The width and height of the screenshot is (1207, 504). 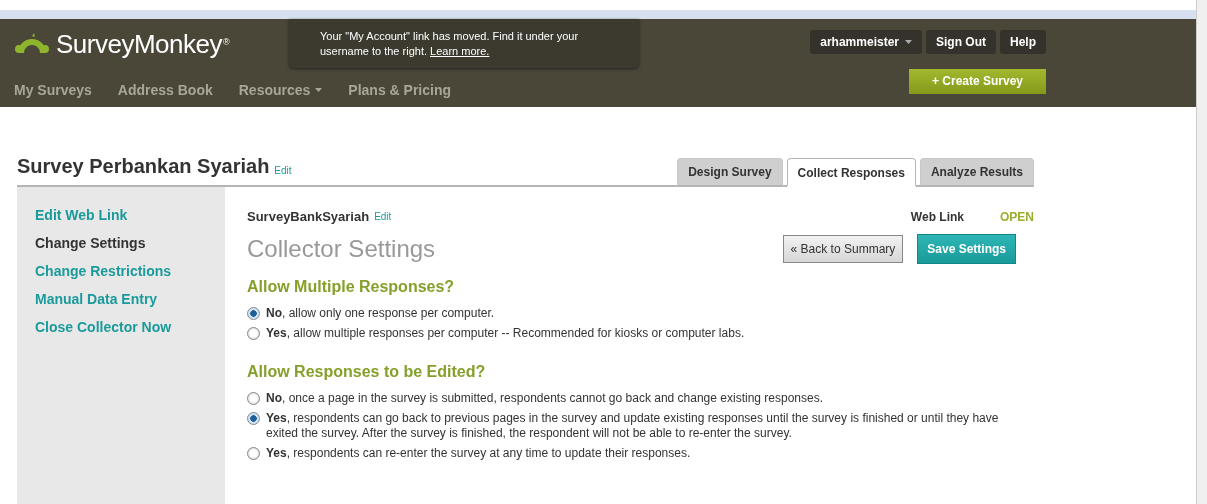 I want to click on registered-mark: ®, so click(x=226, y=41).